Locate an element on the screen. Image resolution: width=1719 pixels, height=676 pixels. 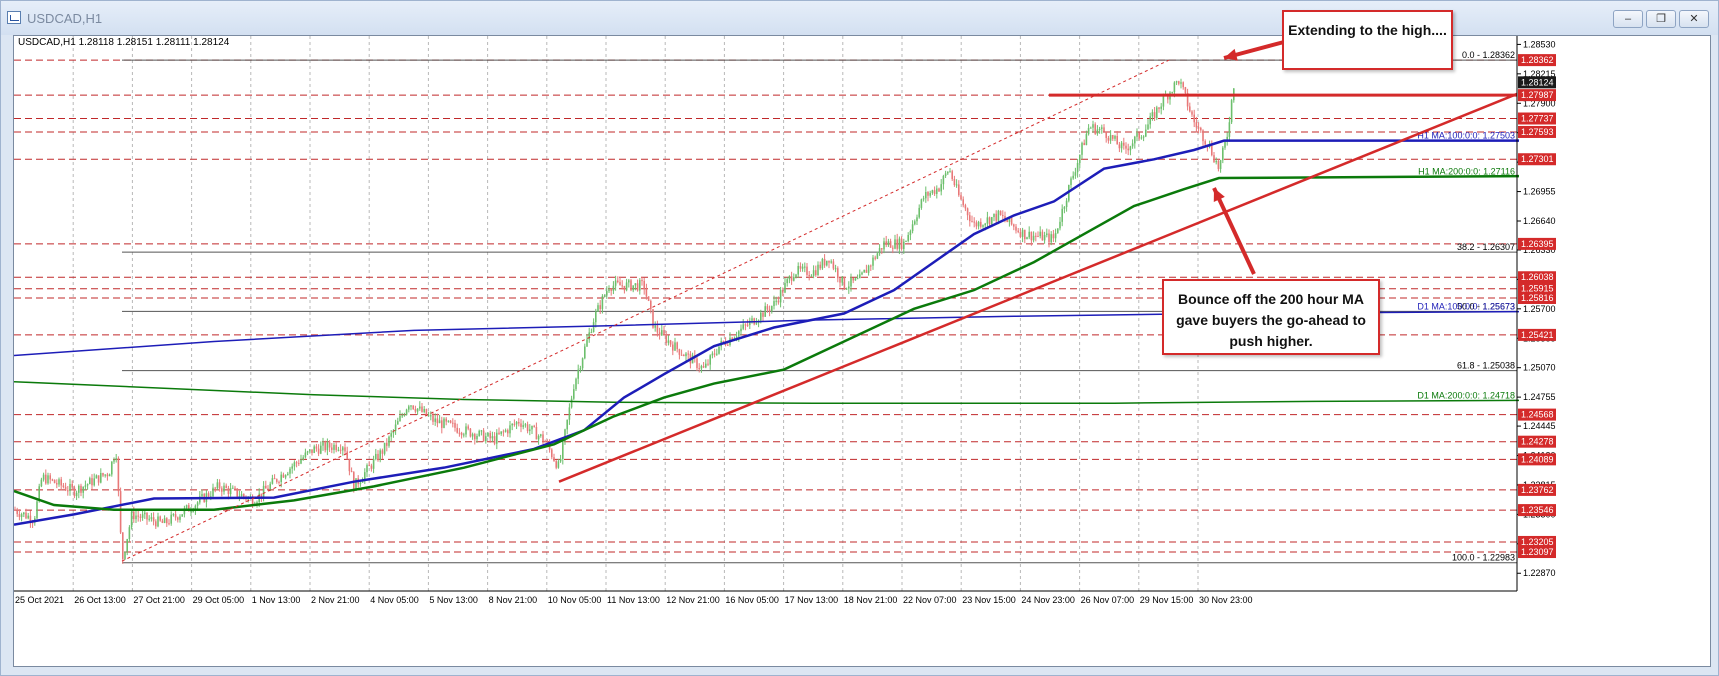
price-level-tag-text: 1.26395 is located at coordinates (1537, 244).